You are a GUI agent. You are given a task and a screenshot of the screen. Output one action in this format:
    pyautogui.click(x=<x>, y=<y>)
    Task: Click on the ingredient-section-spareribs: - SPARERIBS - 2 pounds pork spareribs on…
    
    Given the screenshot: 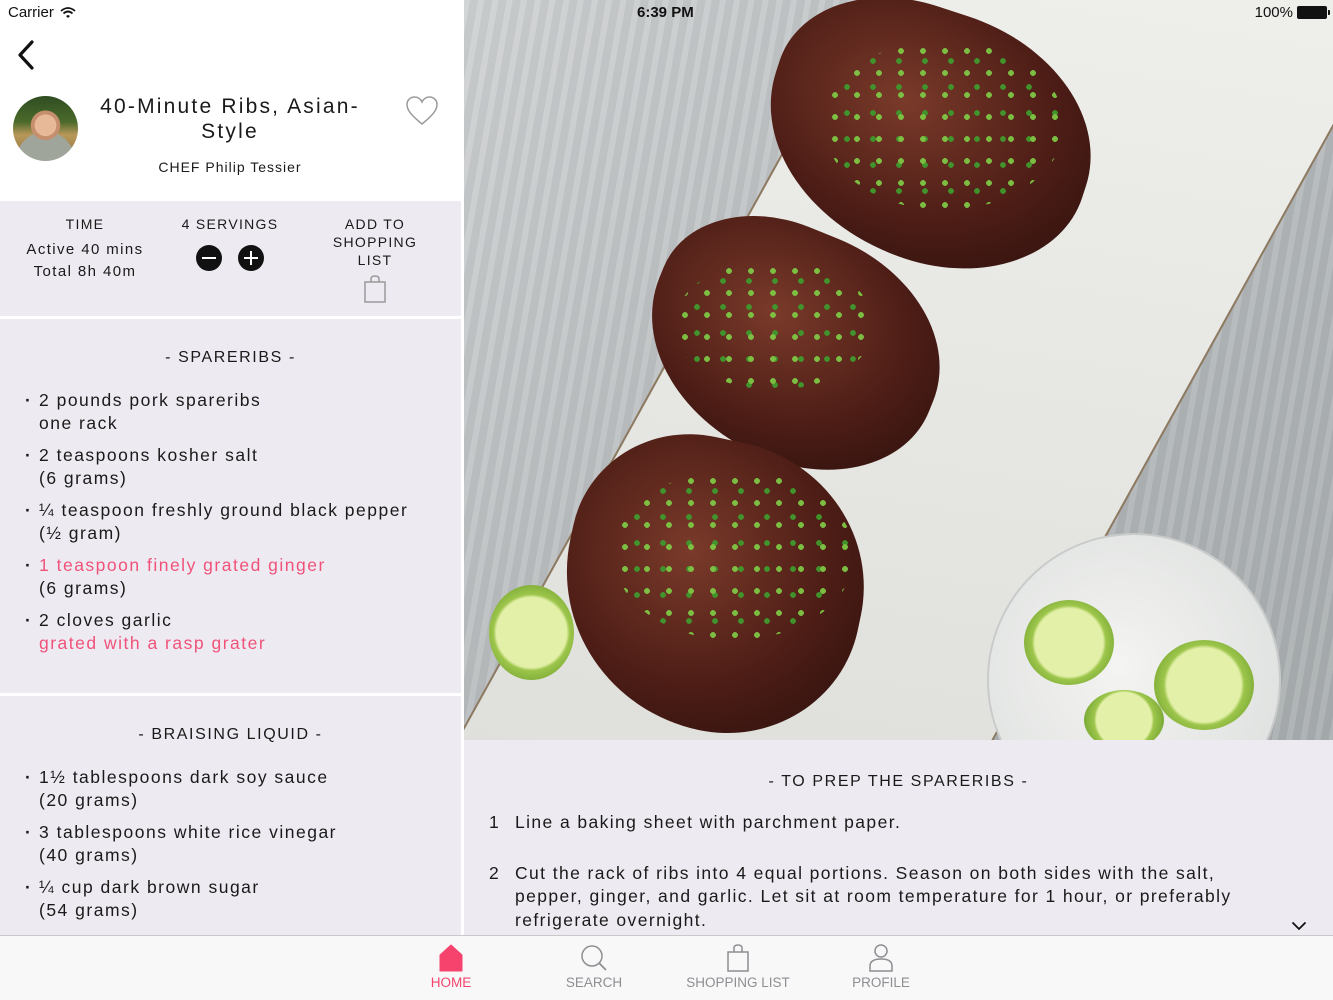 What is the action you would take?
    pyautogui.click(x=230, y=506)
    